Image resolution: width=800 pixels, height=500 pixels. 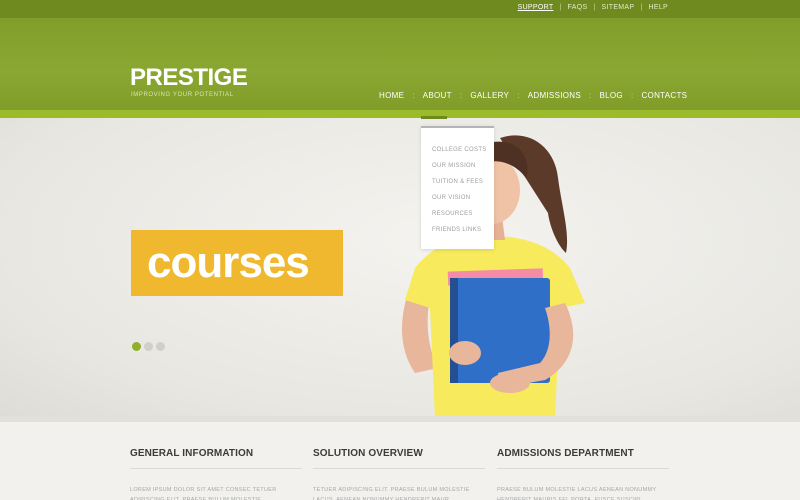 What do you see at coordinates (459, 150) in the screenshot?
I see `dropdown-item-college-costs: COLLEGE COSTS` at bounding box center [459, 150].